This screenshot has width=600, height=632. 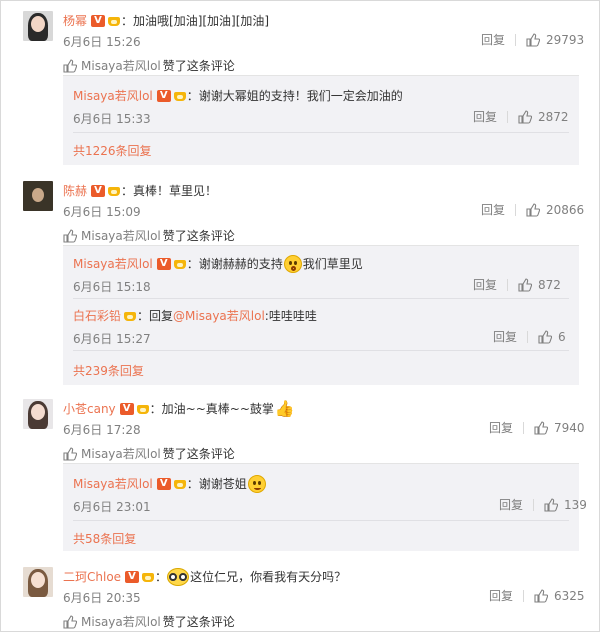 I want to click on like-count: 2872, so click(x=553, y=117).